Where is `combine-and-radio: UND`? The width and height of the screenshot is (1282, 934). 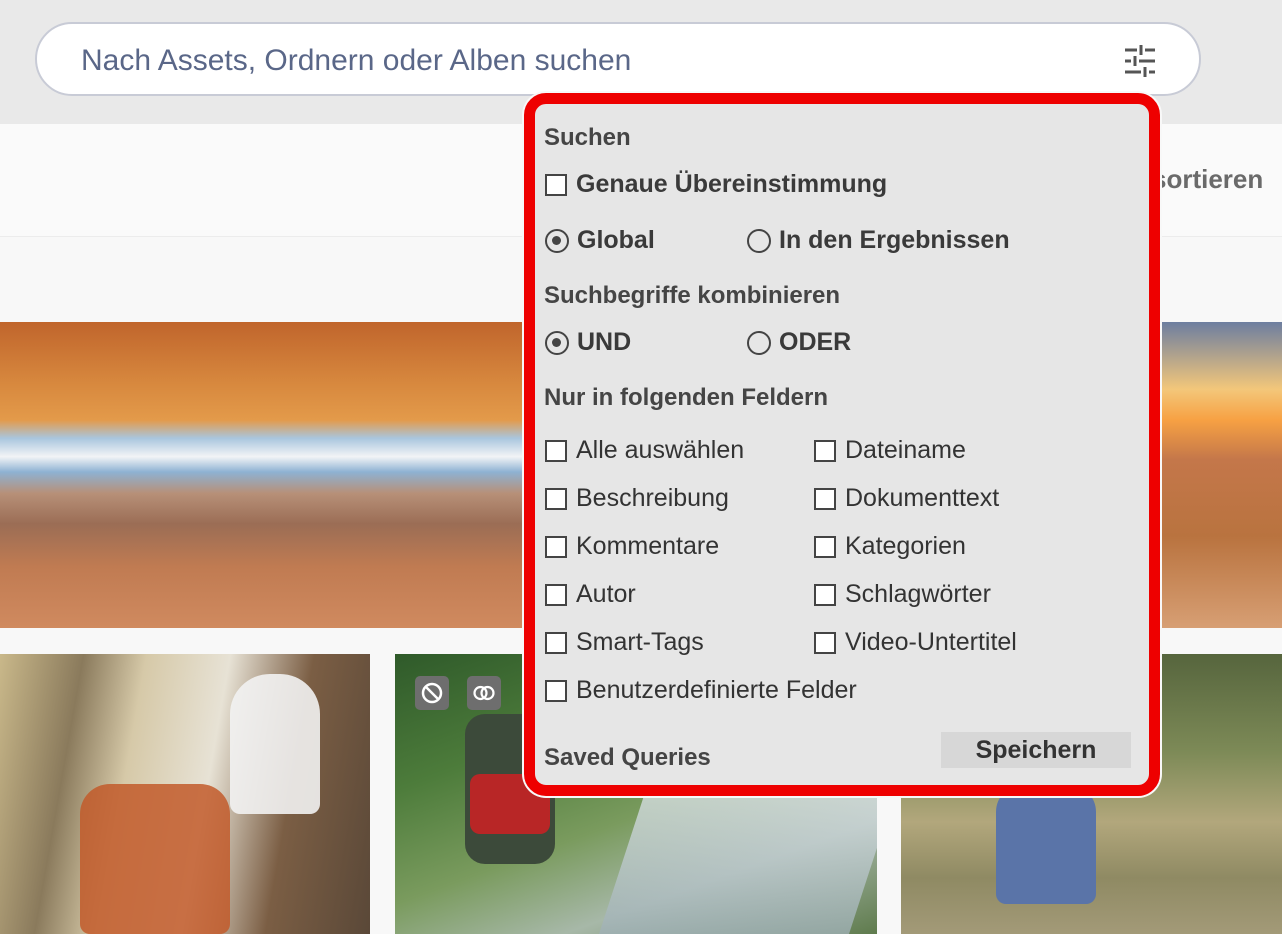
combine-and-radio: UND is located at coordinates (588, 342).